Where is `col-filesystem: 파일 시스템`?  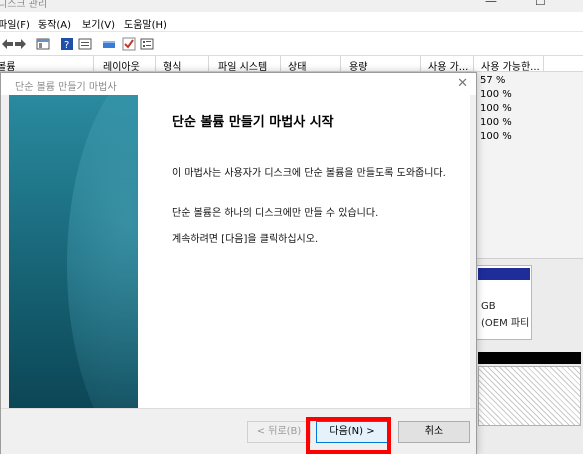
col-filesystem: 파일 시스템 is located at coordinates (242, 65).